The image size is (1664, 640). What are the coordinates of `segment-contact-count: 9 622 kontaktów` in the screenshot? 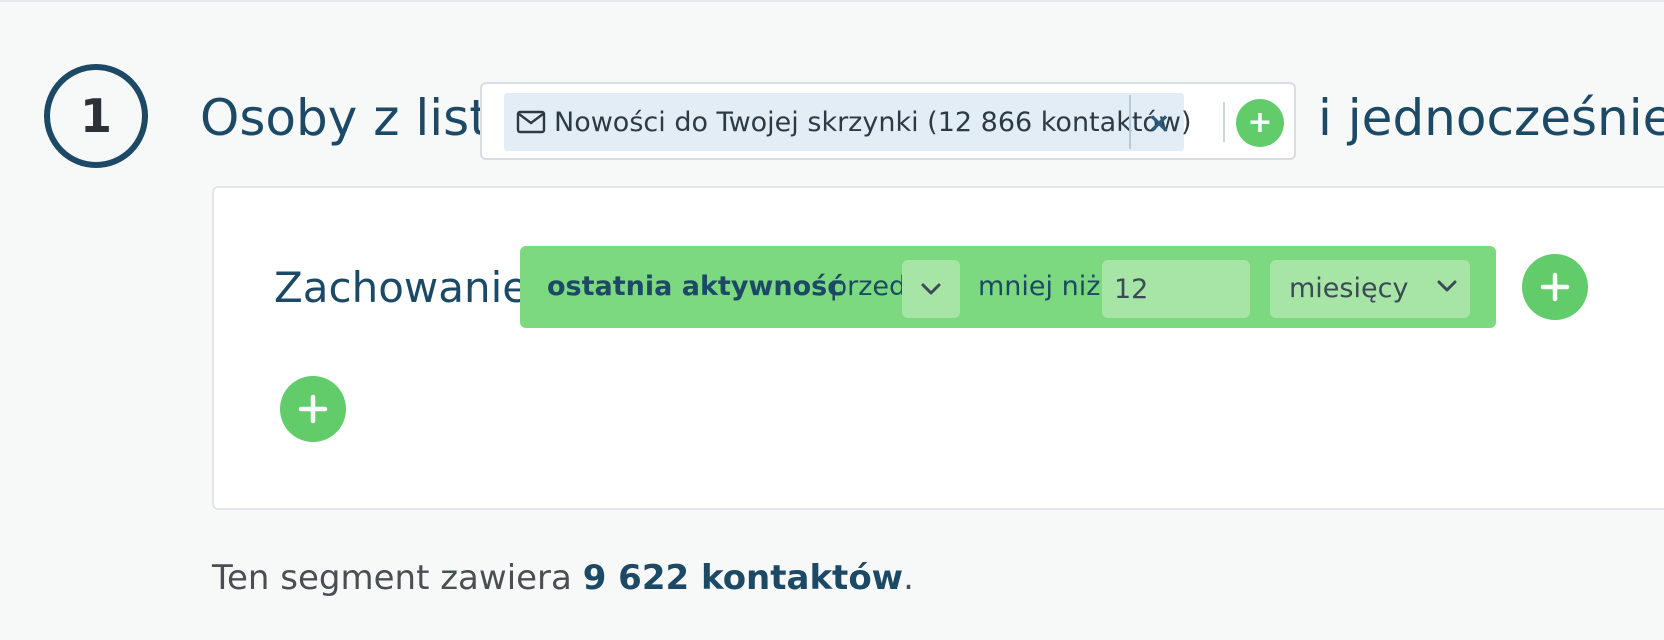 It's located at (743, 578).